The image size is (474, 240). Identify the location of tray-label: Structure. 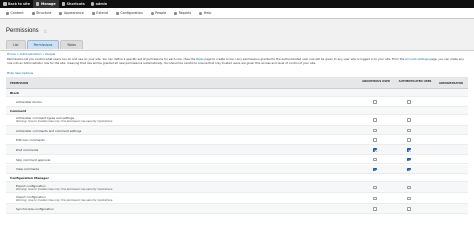
(44, 13).